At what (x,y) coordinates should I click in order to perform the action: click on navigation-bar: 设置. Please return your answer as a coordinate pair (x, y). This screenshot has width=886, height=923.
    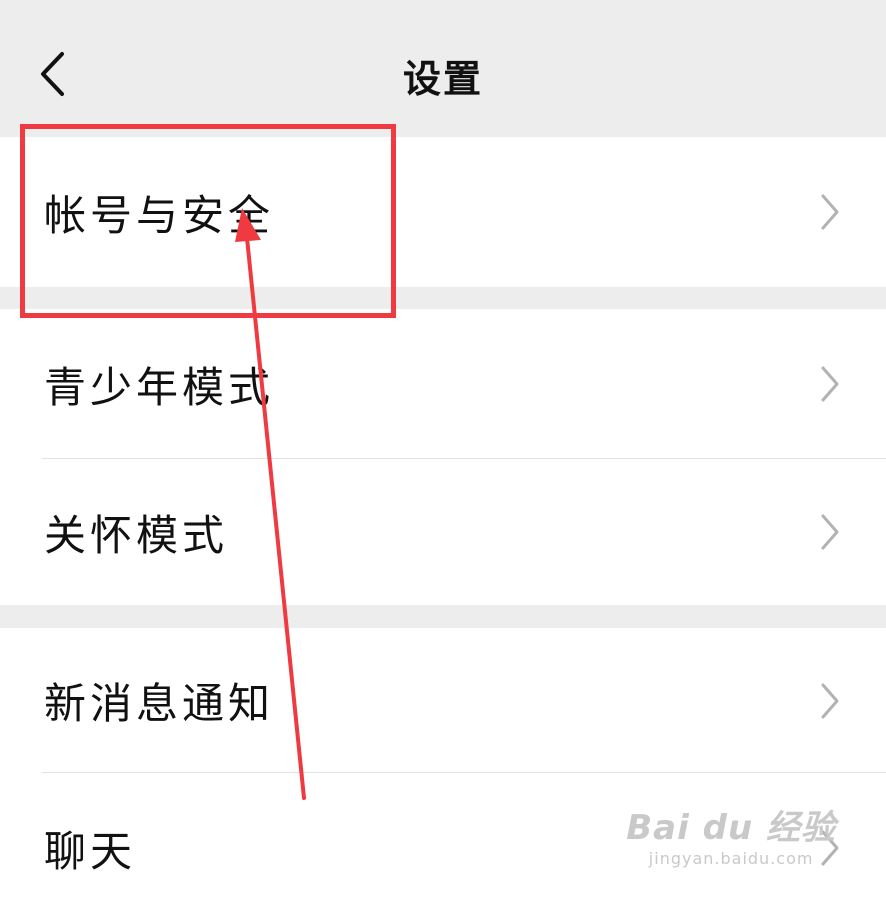
    Looking at the image, I should click on (443, 68).